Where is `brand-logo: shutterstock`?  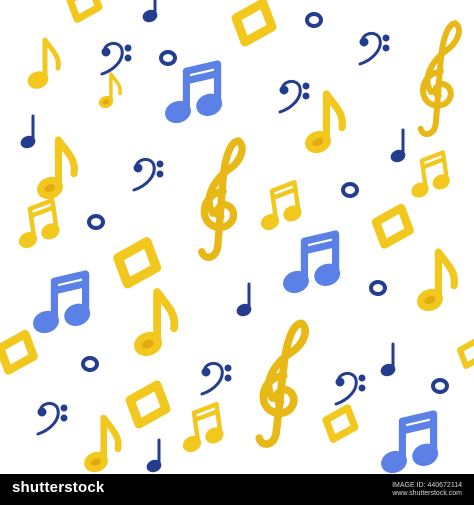
brand-logo: shutterstock is located at coordinates (58, 487).